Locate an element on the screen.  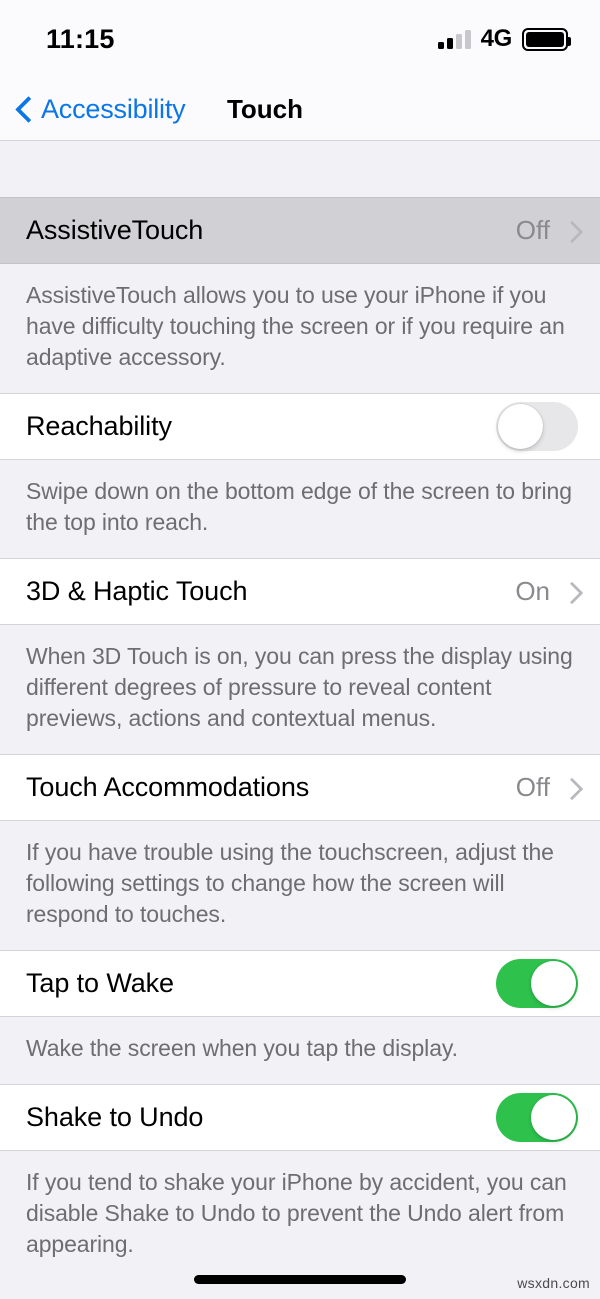
watermark: wsxdn.com is located at coordinates (553, 1283).